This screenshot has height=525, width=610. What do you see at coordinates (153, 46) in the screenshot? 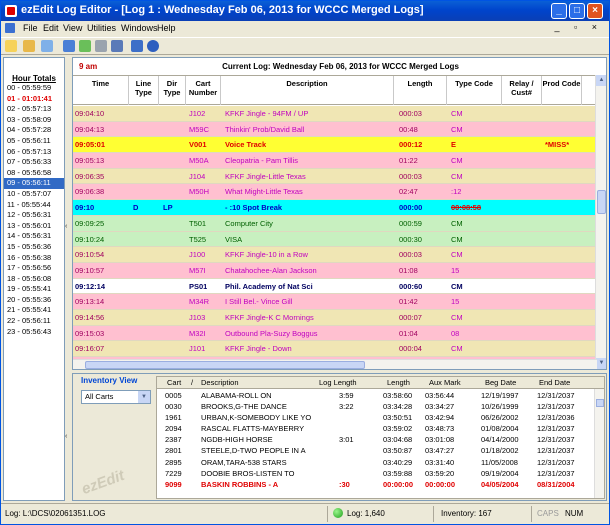
I see `help-icon` at bounding box center [153, 46].